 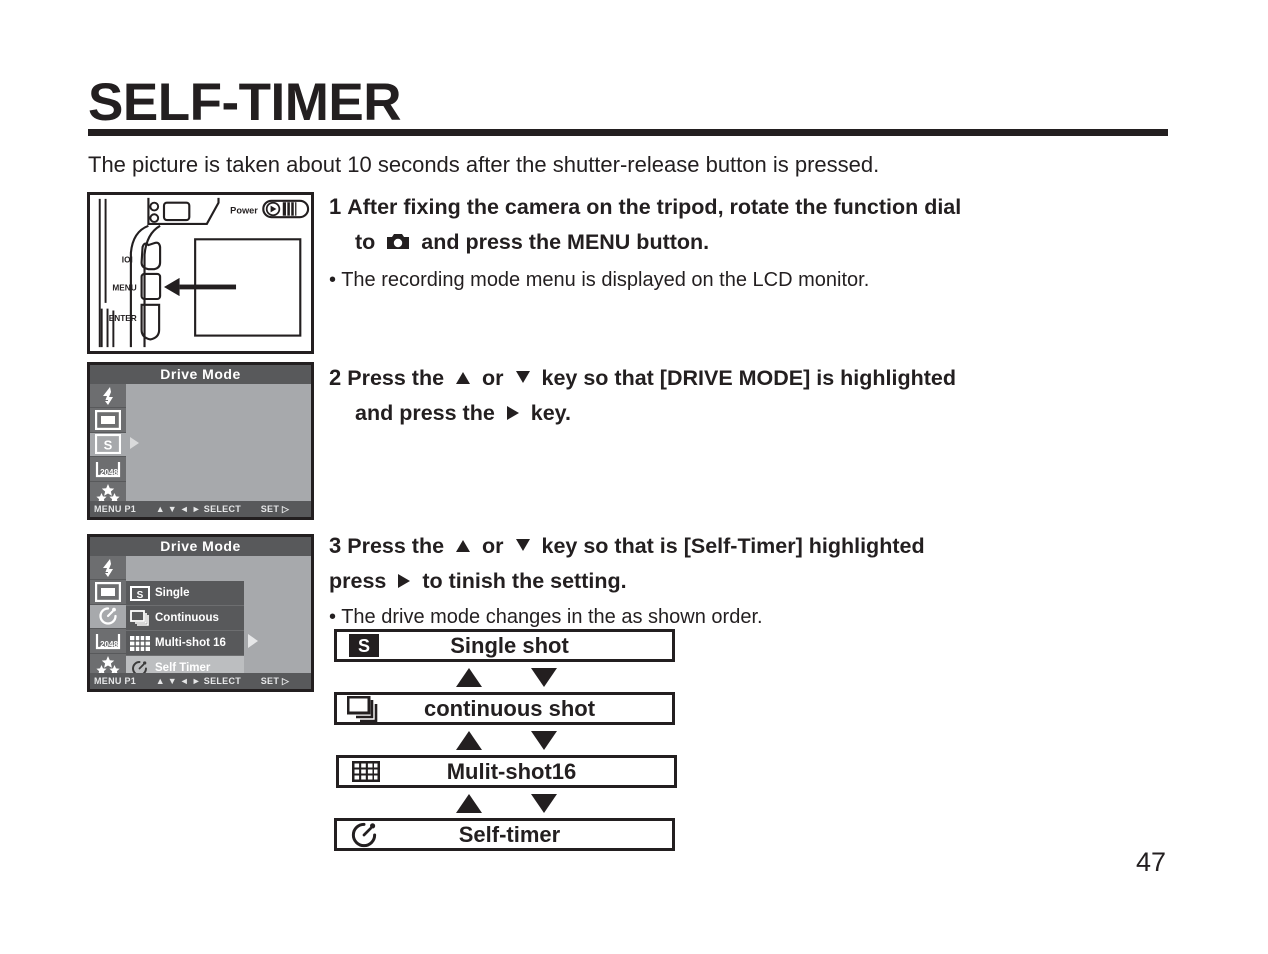 What do you see at coordinates (134, 442) in the screenshot?
I see `lcd1-cursor-arrow` at bounding box center [134, 442].